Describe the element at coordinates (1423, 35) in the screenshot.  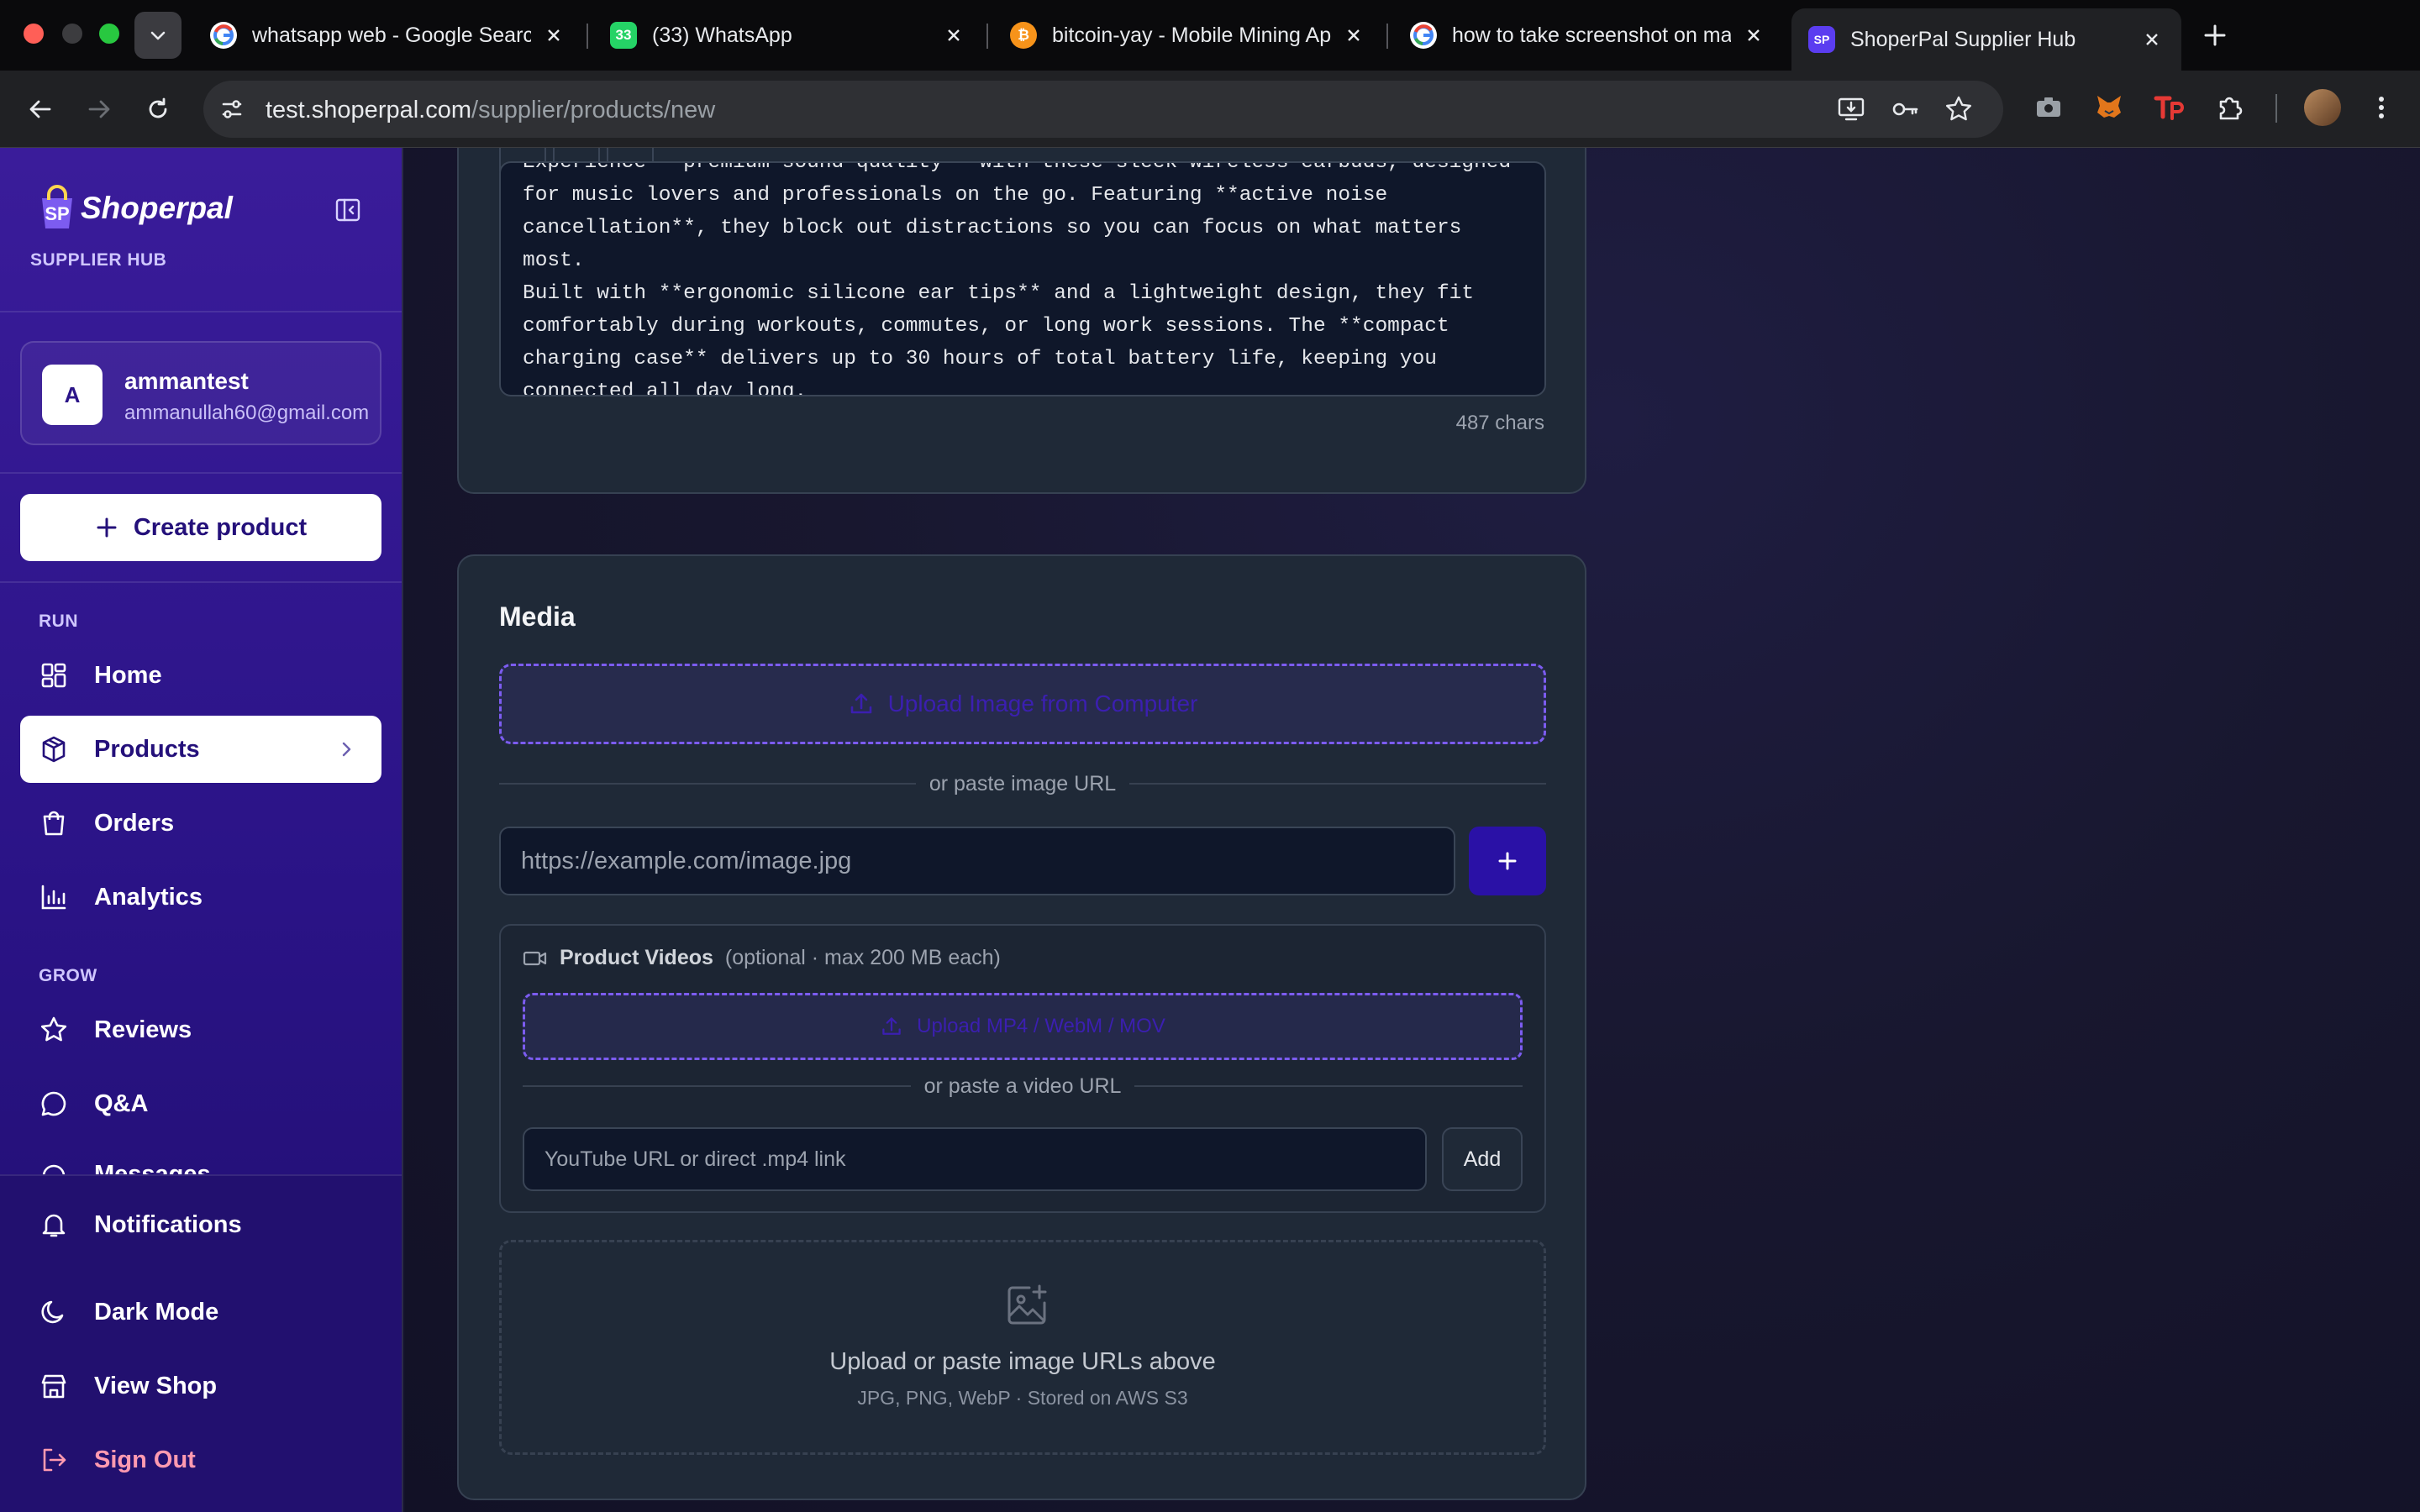
I see `google-g-icon` at that location.